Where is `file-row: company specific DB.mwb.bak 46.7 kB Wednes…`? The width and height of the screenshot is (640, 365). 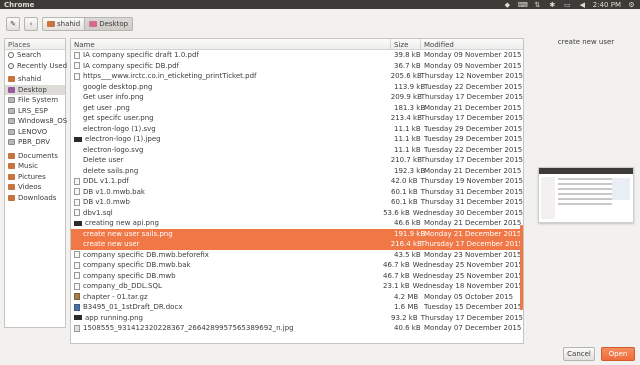
file-row: company specific DB.mwb.bak 46.7 kB Wednes… is located at coordinates (297, 265).